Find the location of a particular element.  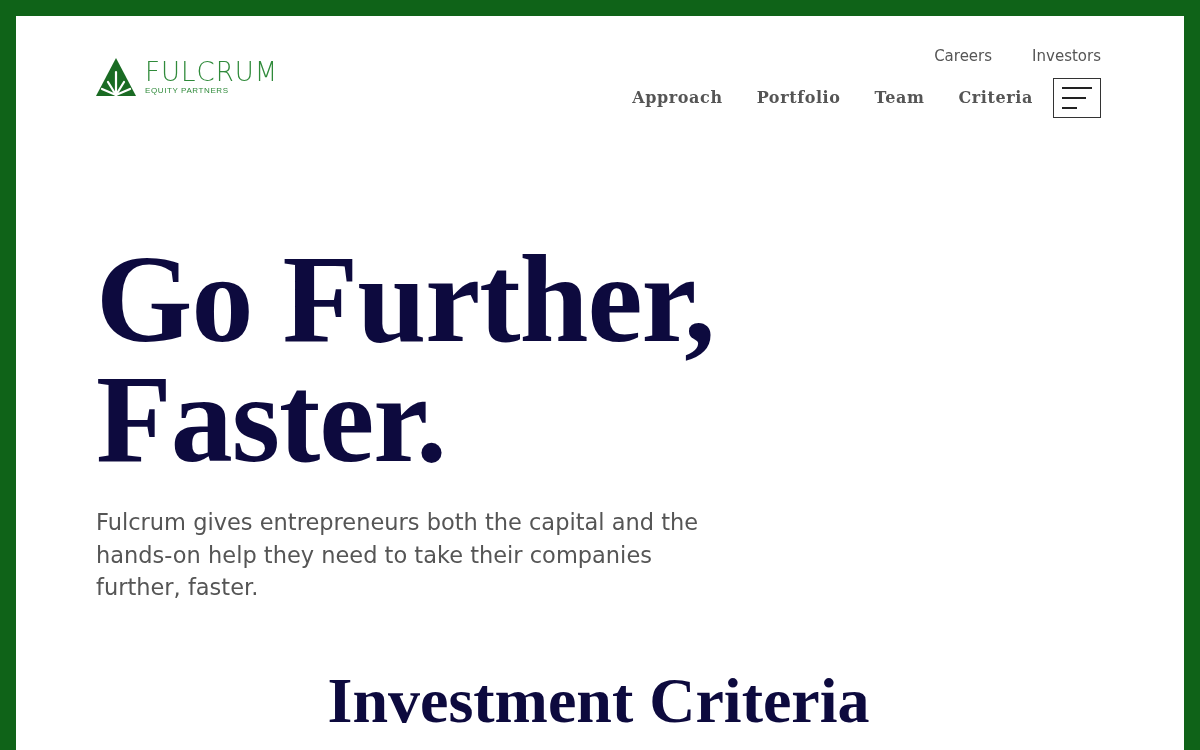

main-nav-link: Team is located at coordinates (899, 98).